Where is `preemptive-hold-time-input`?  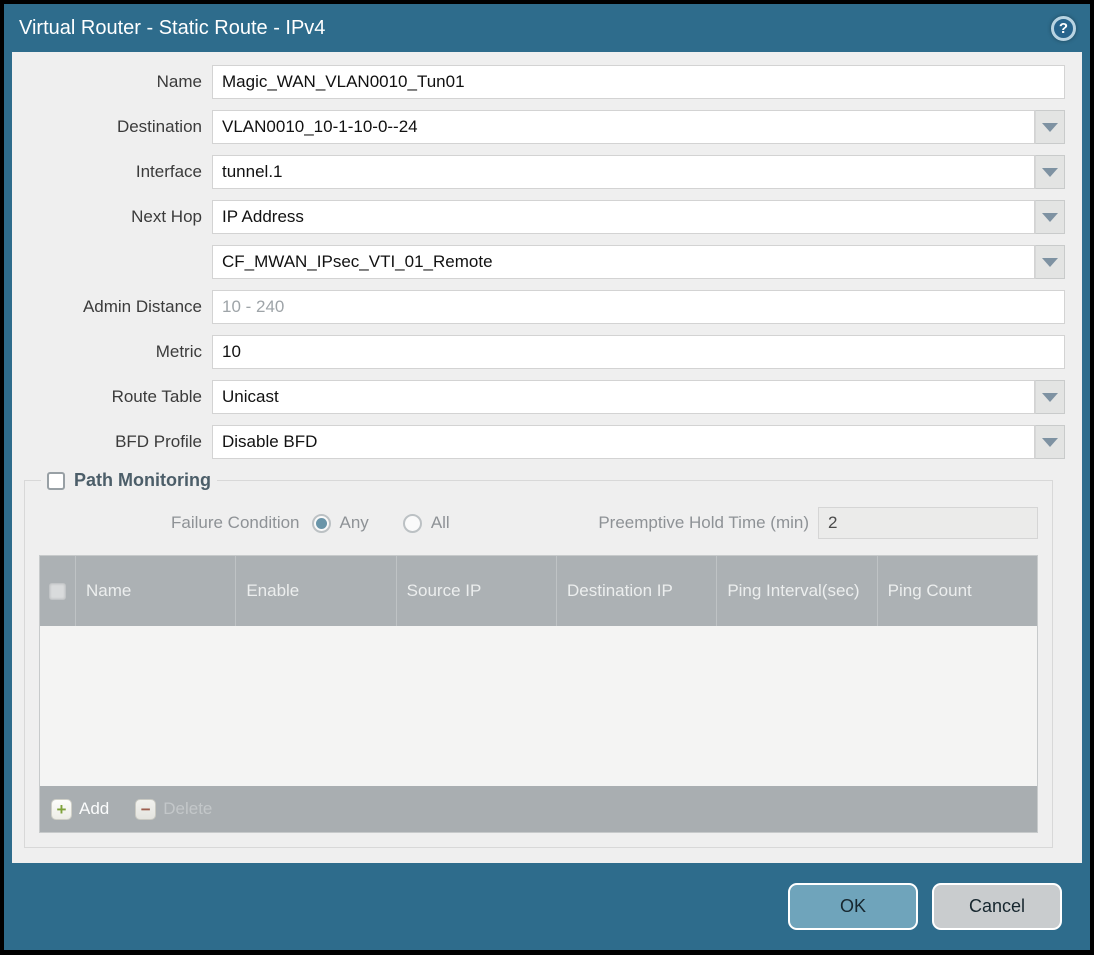 preemptive-hold-time-input is located at coordinates (928, 523).